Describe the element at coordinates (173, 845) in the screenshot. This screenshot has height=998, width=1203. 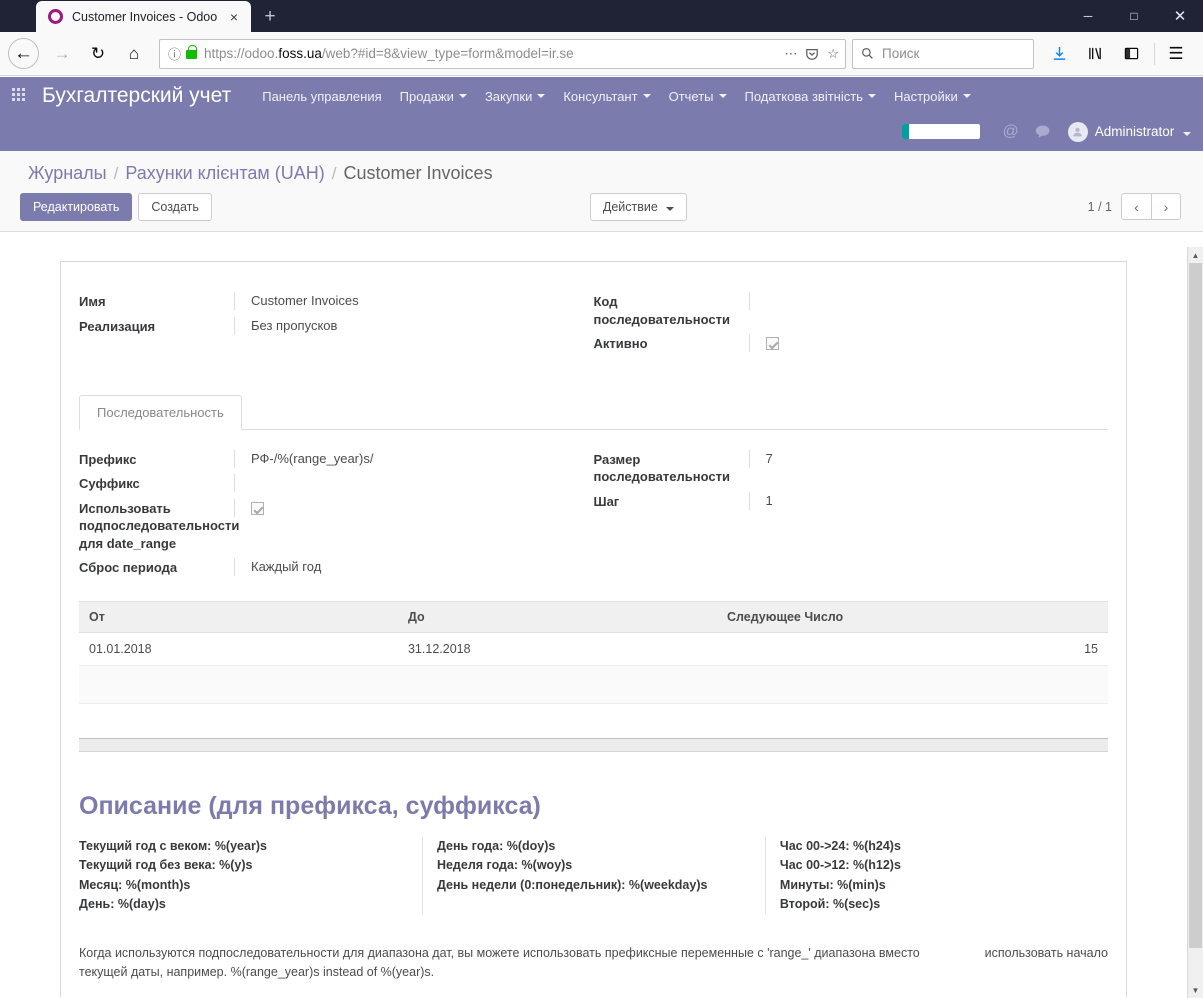
I see `variable-item: Текущий год с веком: %(year)s` at that location.